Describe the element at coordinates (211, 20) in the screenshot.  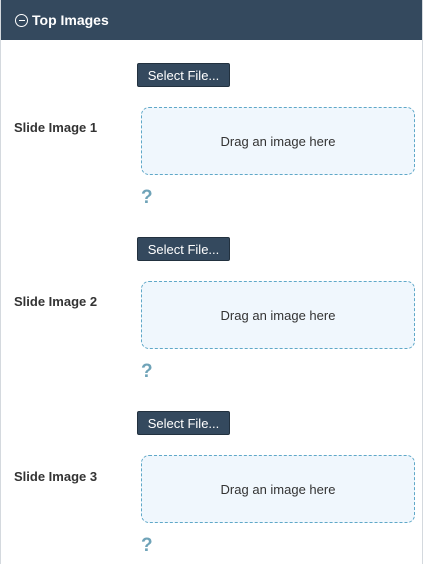
I see `panel-header: Top Images` at that location.